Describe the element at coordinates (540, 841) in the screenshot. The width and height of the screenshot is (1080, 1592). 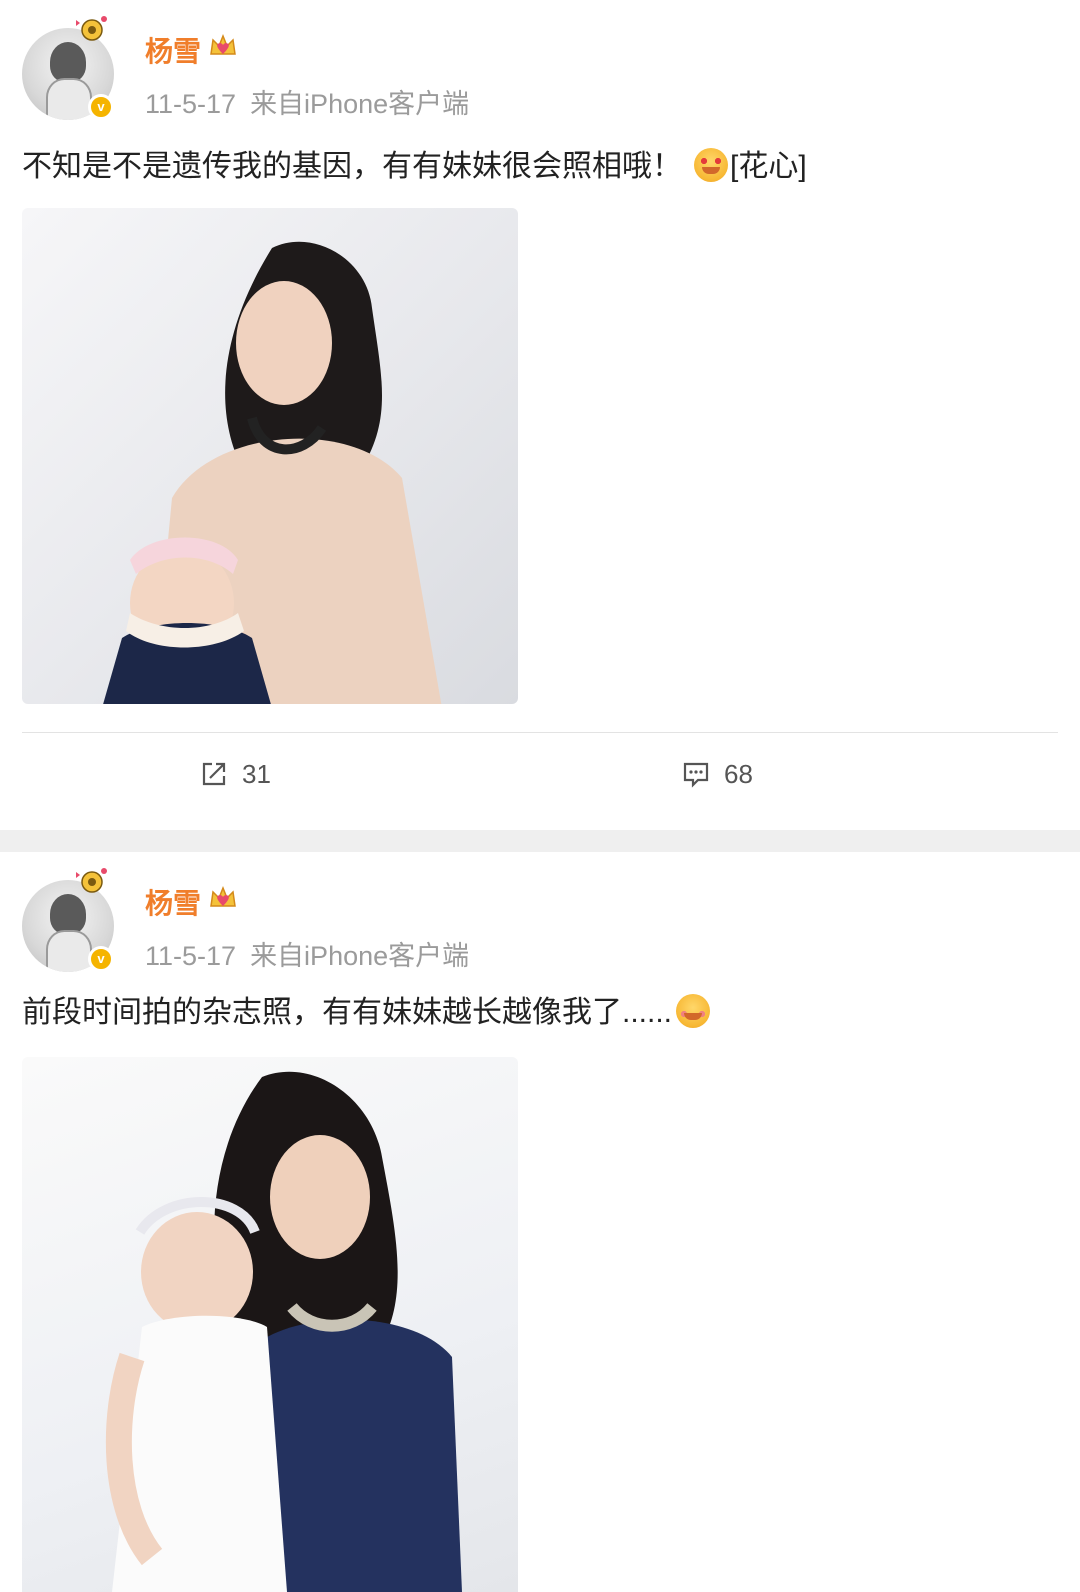
I see `post-separator` at that location.